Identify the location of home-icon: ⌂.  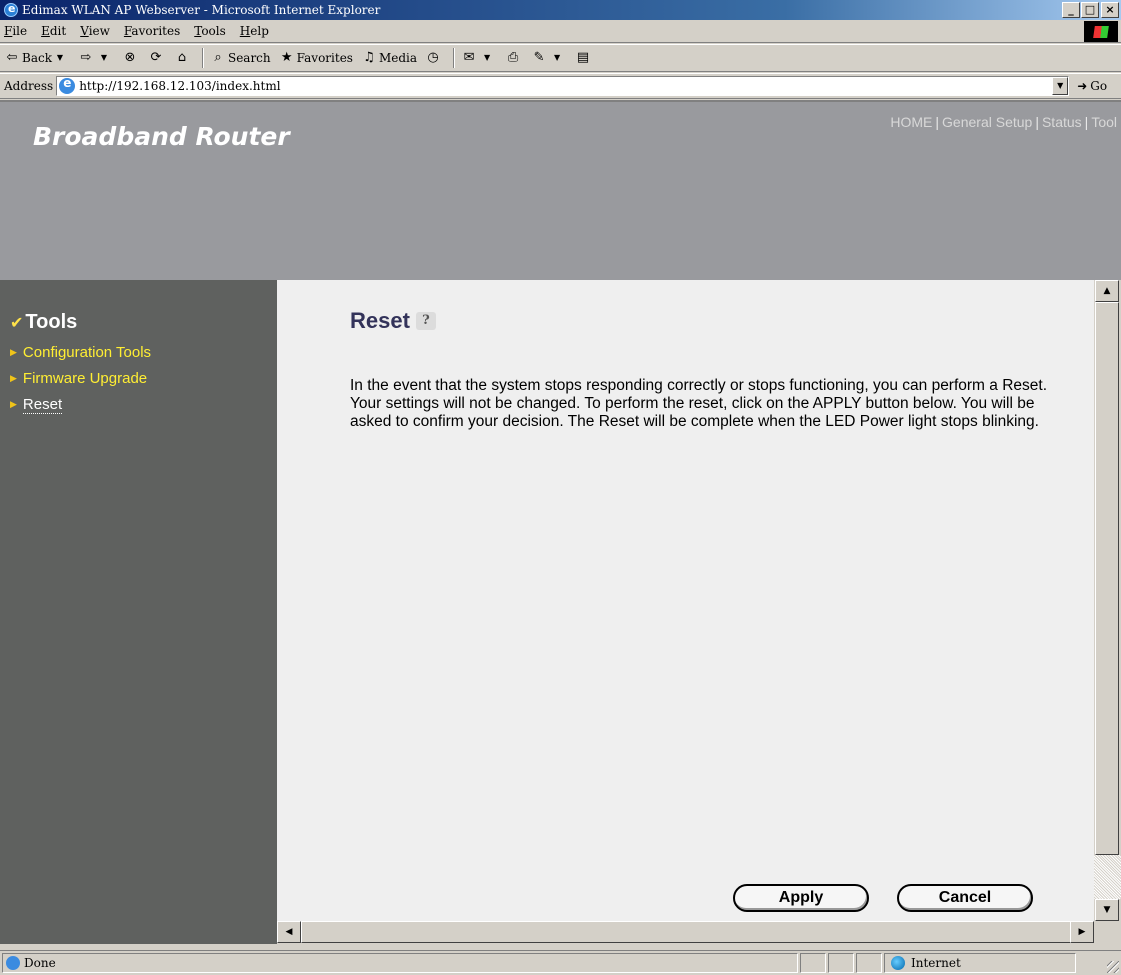
(182, 57).